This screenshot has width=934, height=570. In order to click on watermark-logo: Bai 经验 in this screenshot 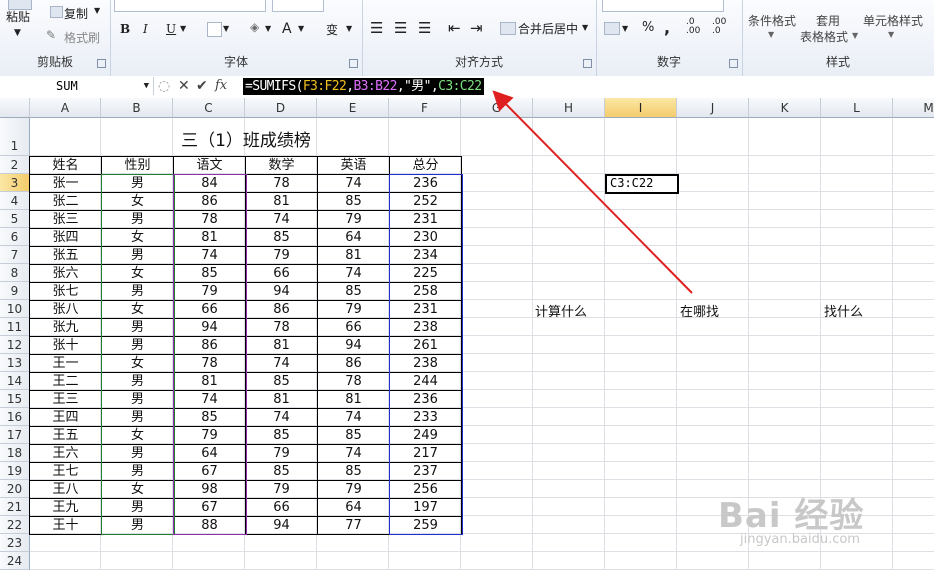, I will do `click(791, 516)`.